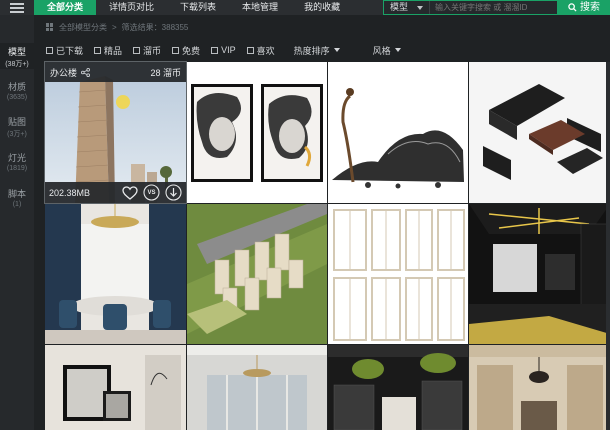 The height and width of the screenshot is (430, 610). I want to click on tab-my-favorites: 我的收藏, so click(322, 7).